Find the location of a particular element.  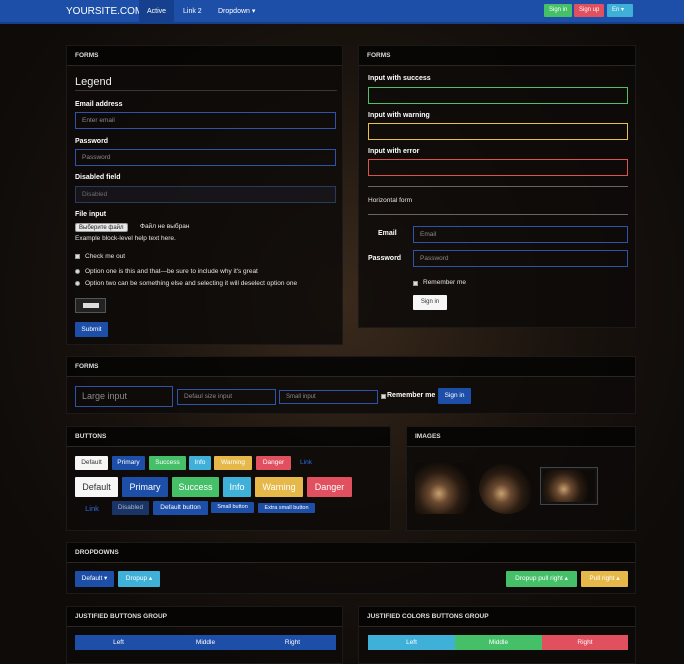

justified-middle-button: Middle is located at coordinates (205, 642).